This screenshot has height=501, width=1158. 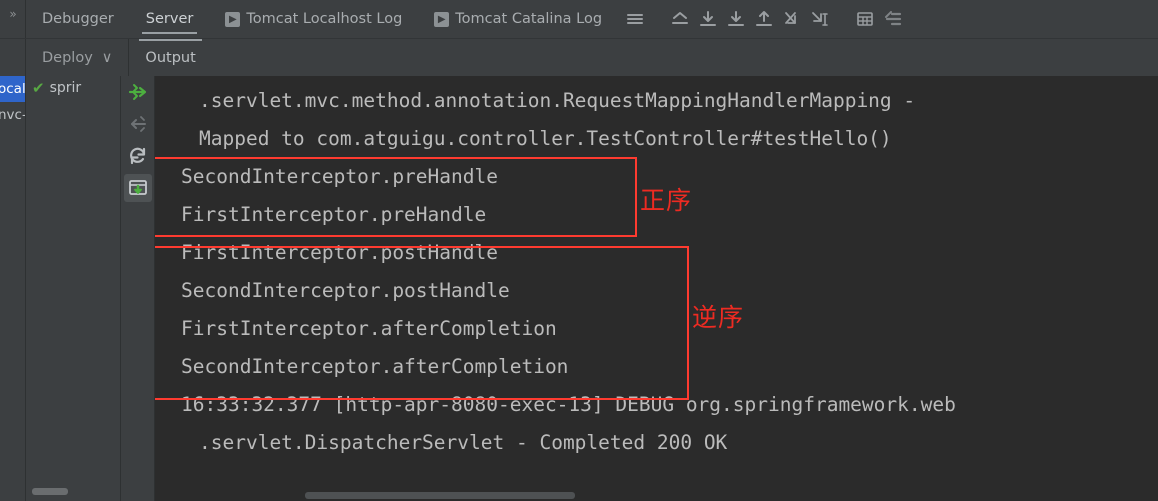 What do you see at coordinates (339, 252) in the screenshot?
I see `log-line: FirstInterceptor.postHandle` at bounding box center [339, 252].